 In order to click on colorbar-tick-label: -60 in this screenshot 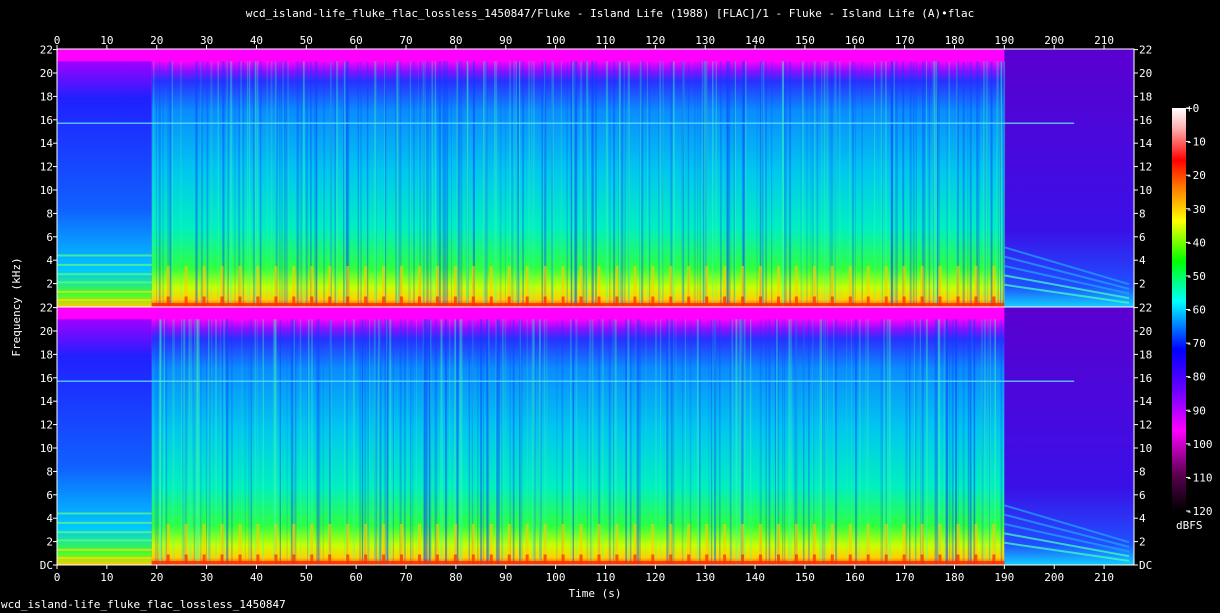, I will do `click(1196, 310)`.